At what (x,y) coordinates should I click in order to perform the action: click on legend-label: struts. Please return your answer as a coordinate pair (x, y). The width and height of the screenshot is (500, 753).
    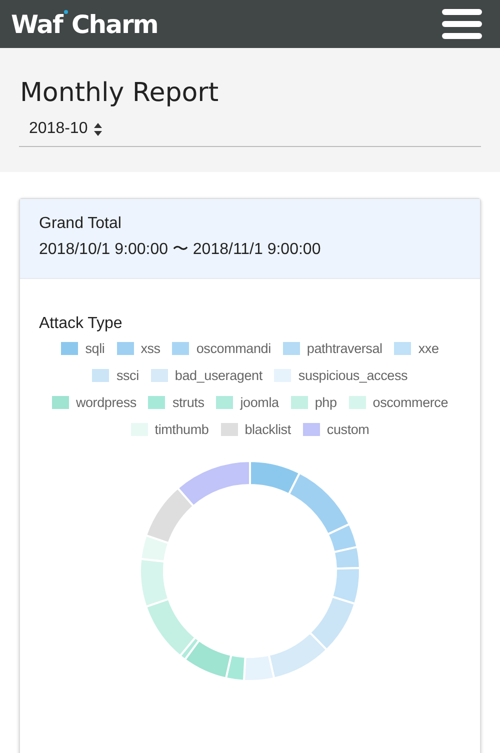
    Looking at the image, I should click on (188, 402).